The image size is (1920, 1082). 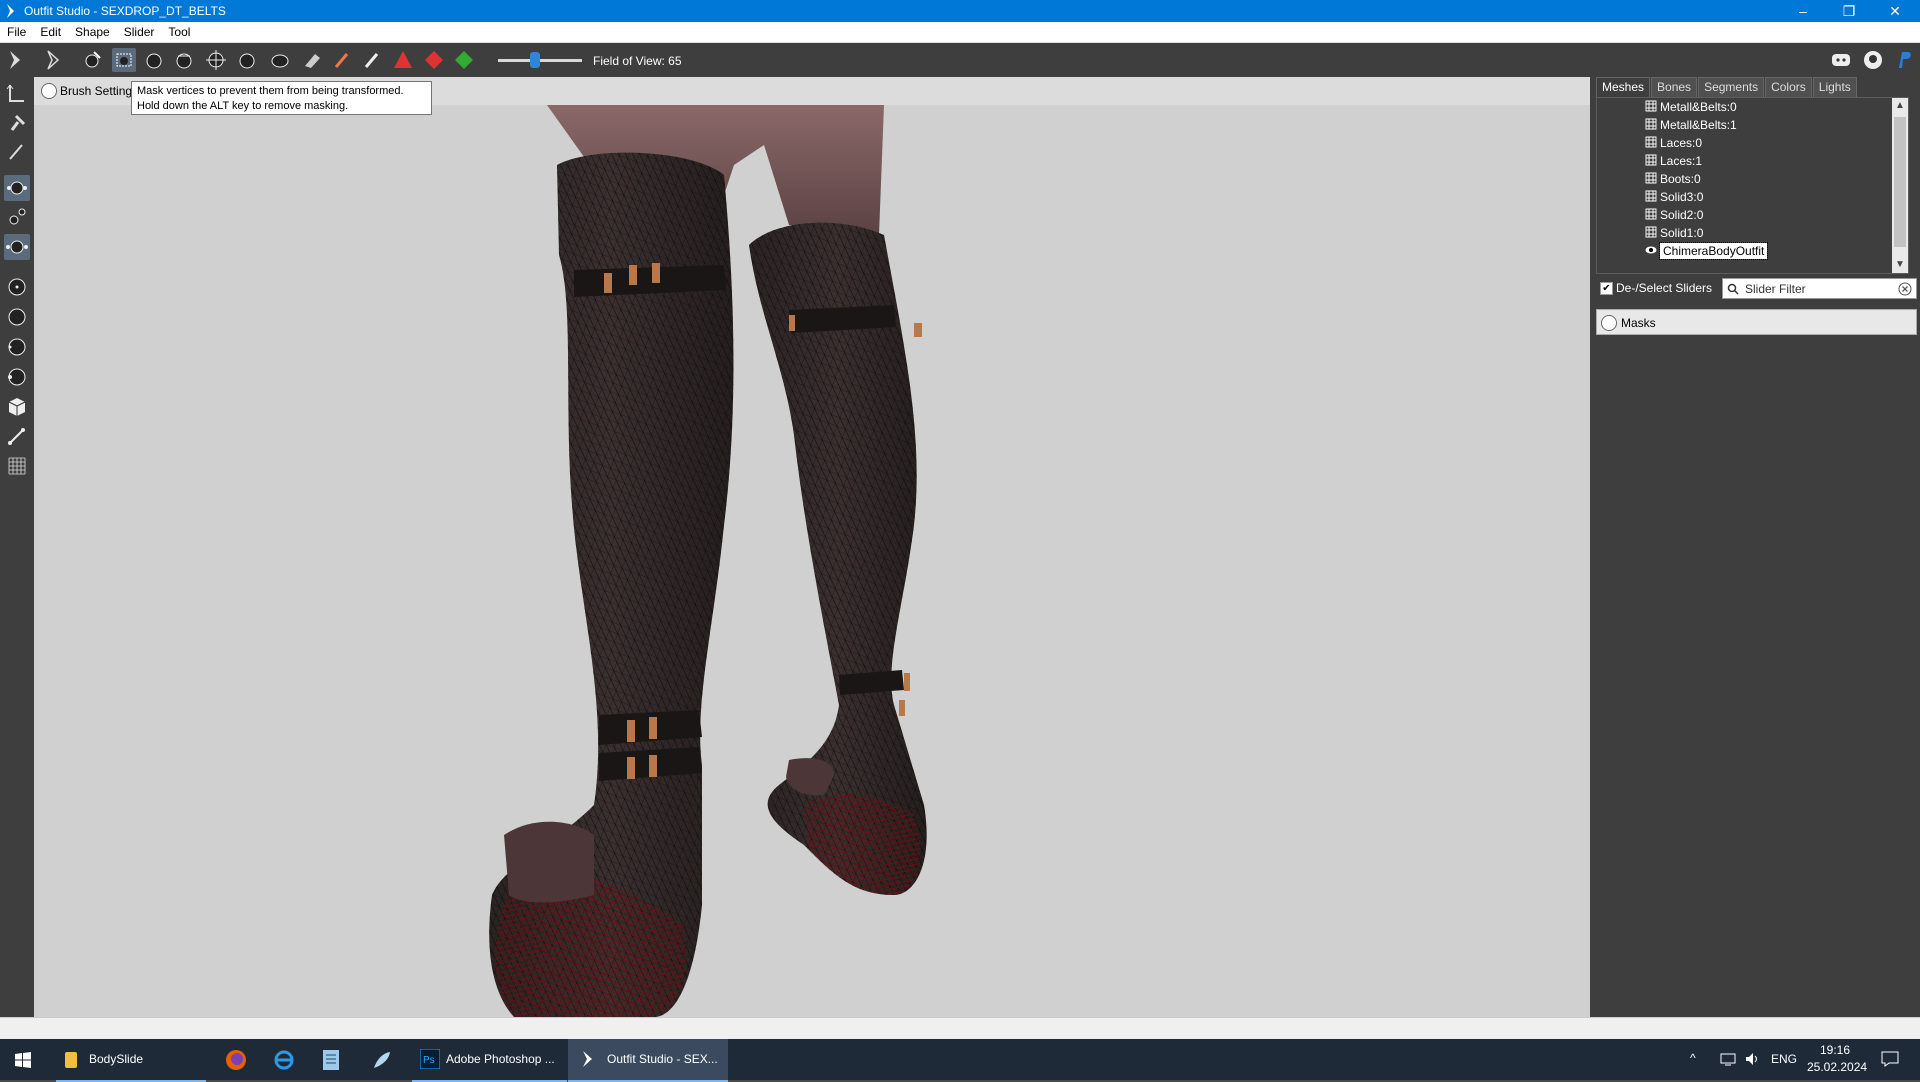 What do you see at coordinates (17, 347) in the screenshot?
I see `smooth-shade-icon` at bounding box center [17, 347].